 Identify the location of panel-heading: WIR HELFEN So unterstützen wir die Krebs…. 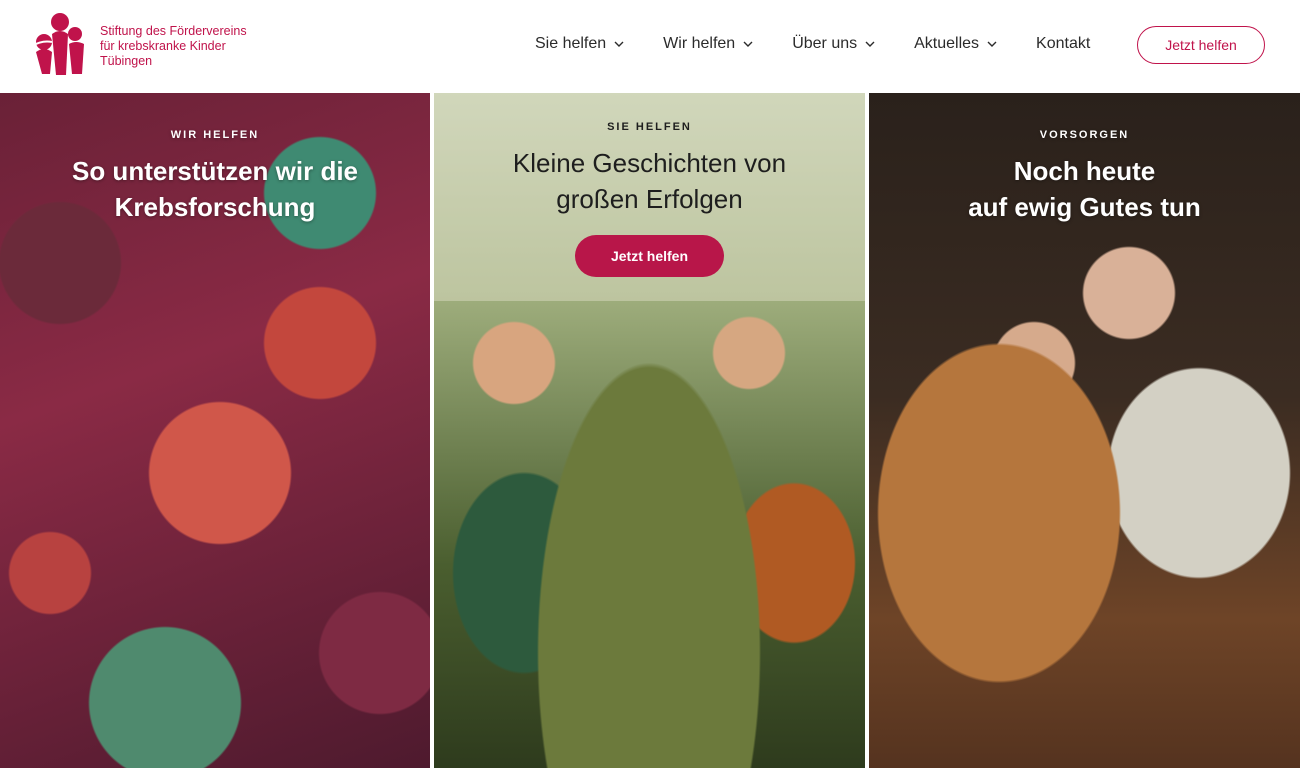
(215, 177).